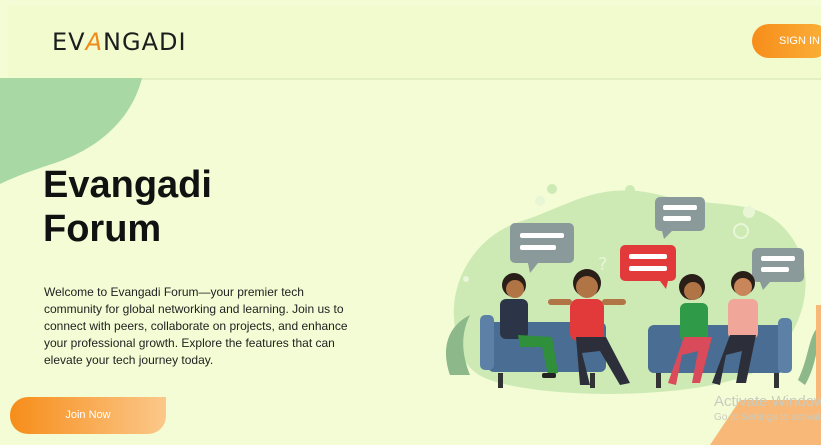 This screenshot has height=445, width=821. I want to click on title-line-1: Evangadi, so click(127, 185).